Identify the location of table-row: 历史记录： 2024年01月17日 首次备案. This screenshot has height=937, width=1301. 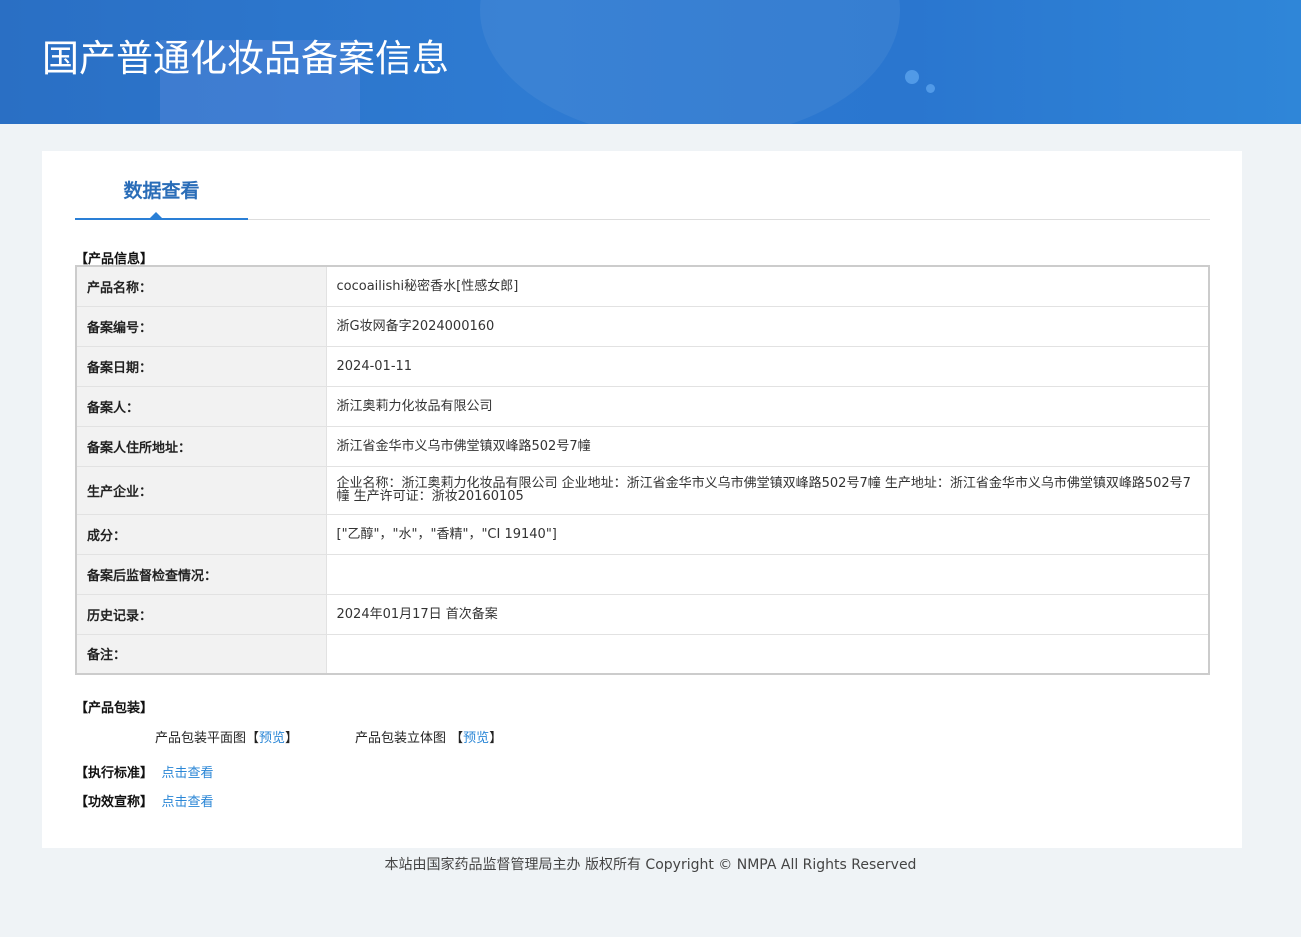
(642, 614).